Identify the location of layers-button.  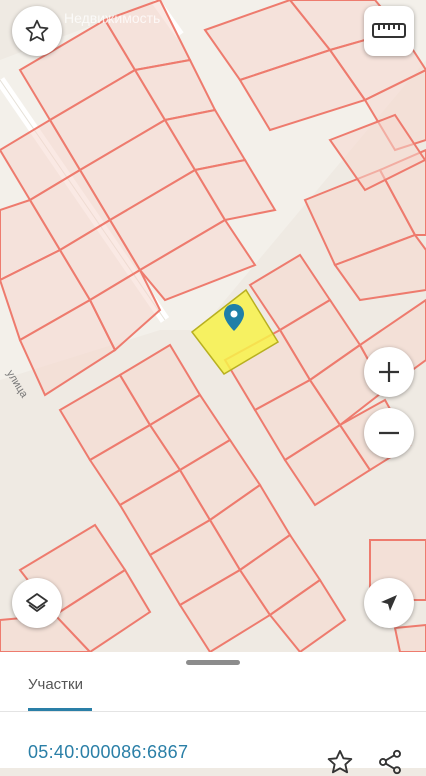
(37, 603).